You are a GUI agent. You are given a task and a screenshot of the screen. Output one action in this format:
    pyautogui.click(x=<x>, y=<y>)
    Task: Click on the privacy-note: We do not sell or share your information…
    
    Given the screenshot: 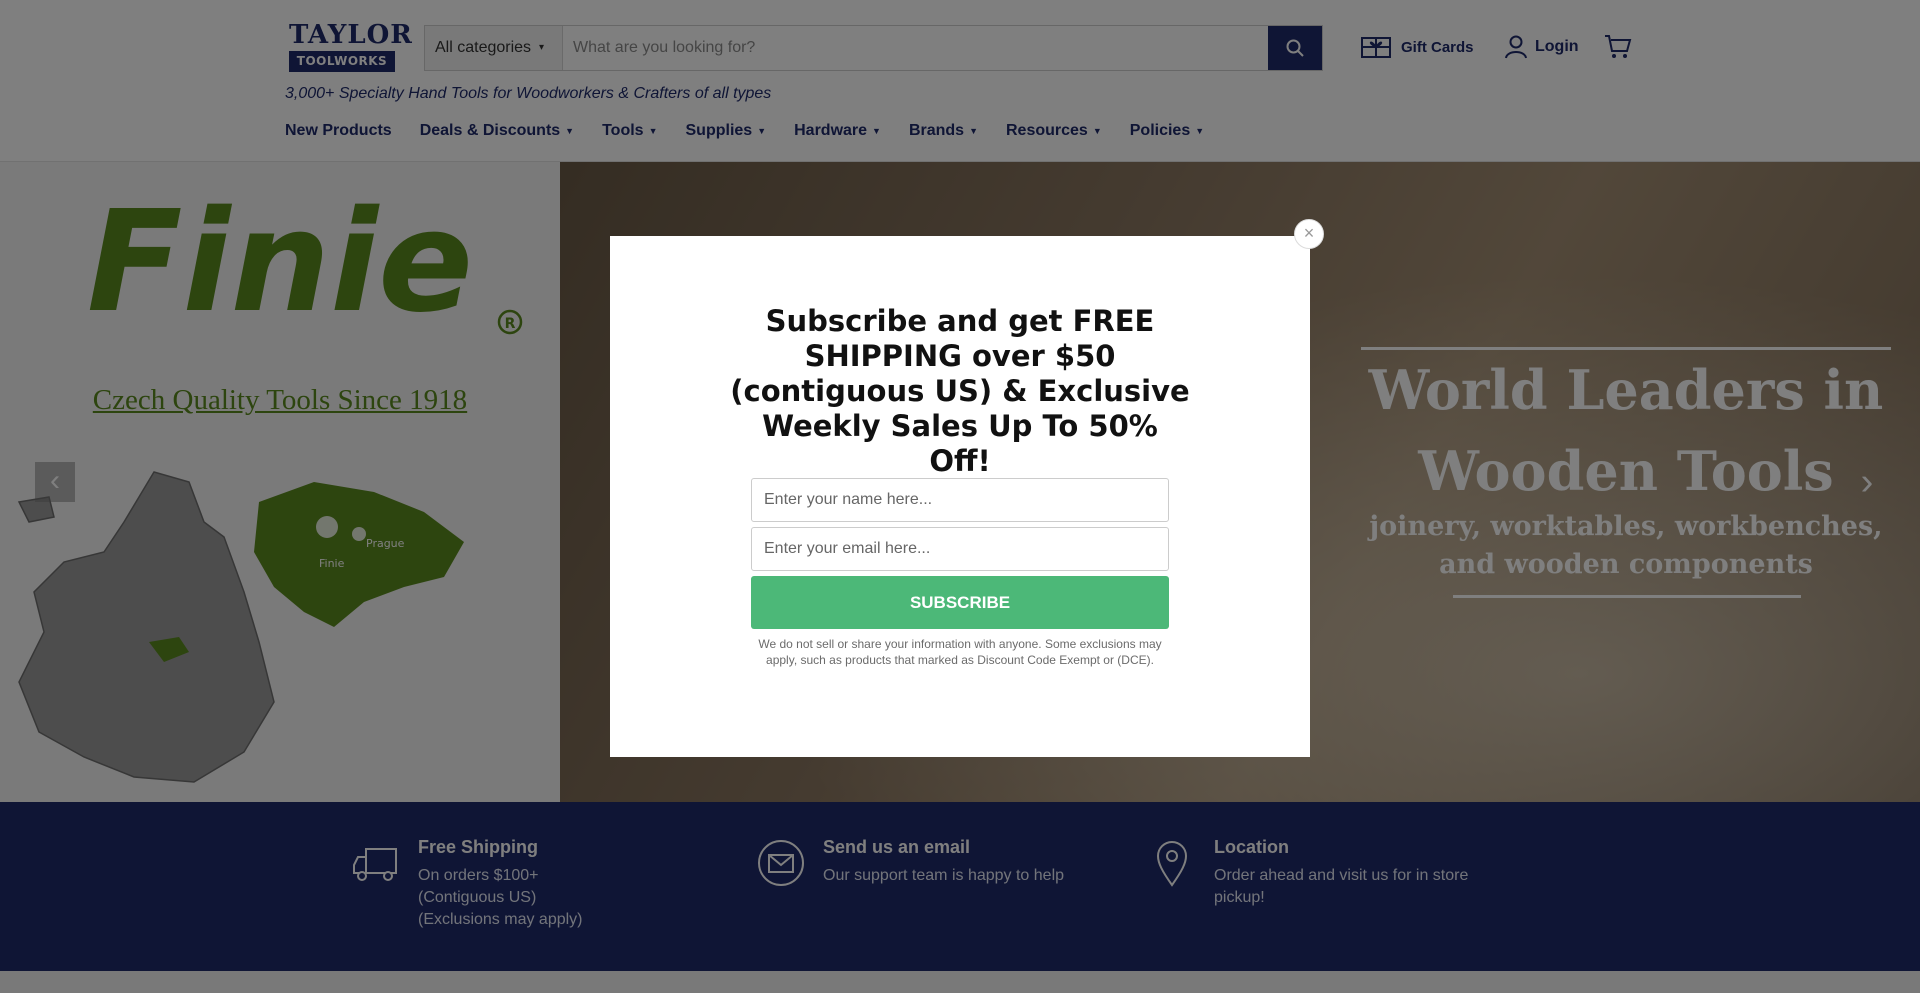 What is the action you would take?
    pyautogui.click(x=960, y=652)
    